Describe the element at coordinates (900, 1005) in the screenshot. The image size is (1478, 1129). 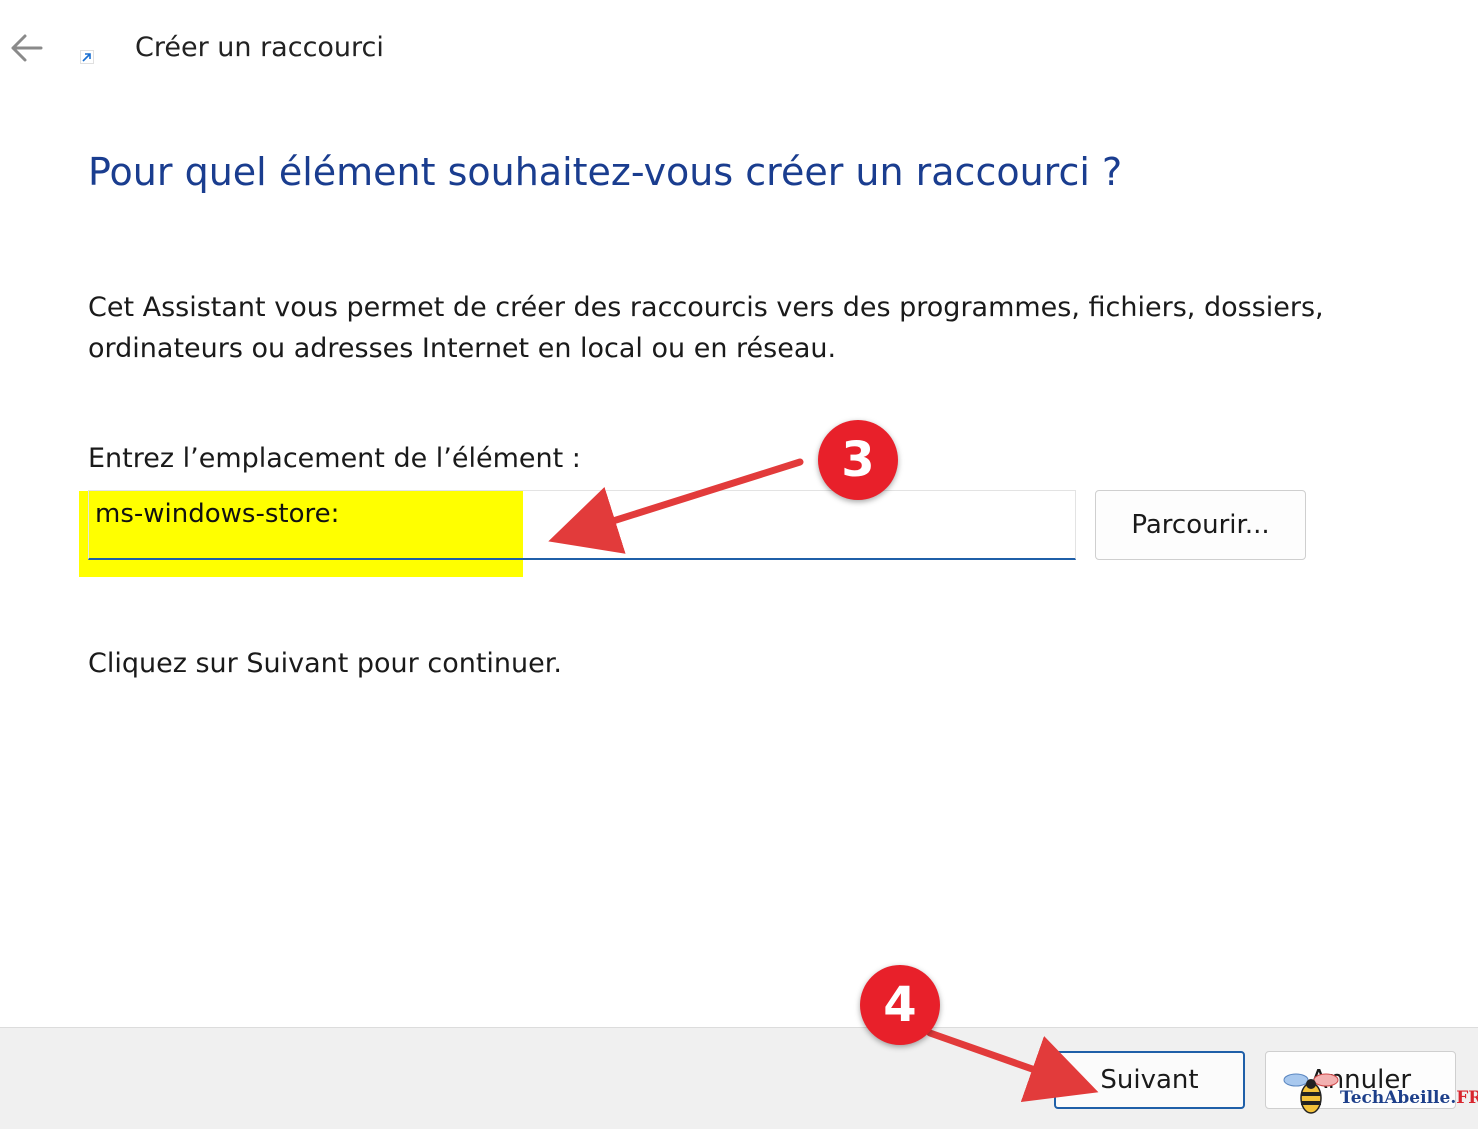
I see `step-badge-4: 4` at that location.